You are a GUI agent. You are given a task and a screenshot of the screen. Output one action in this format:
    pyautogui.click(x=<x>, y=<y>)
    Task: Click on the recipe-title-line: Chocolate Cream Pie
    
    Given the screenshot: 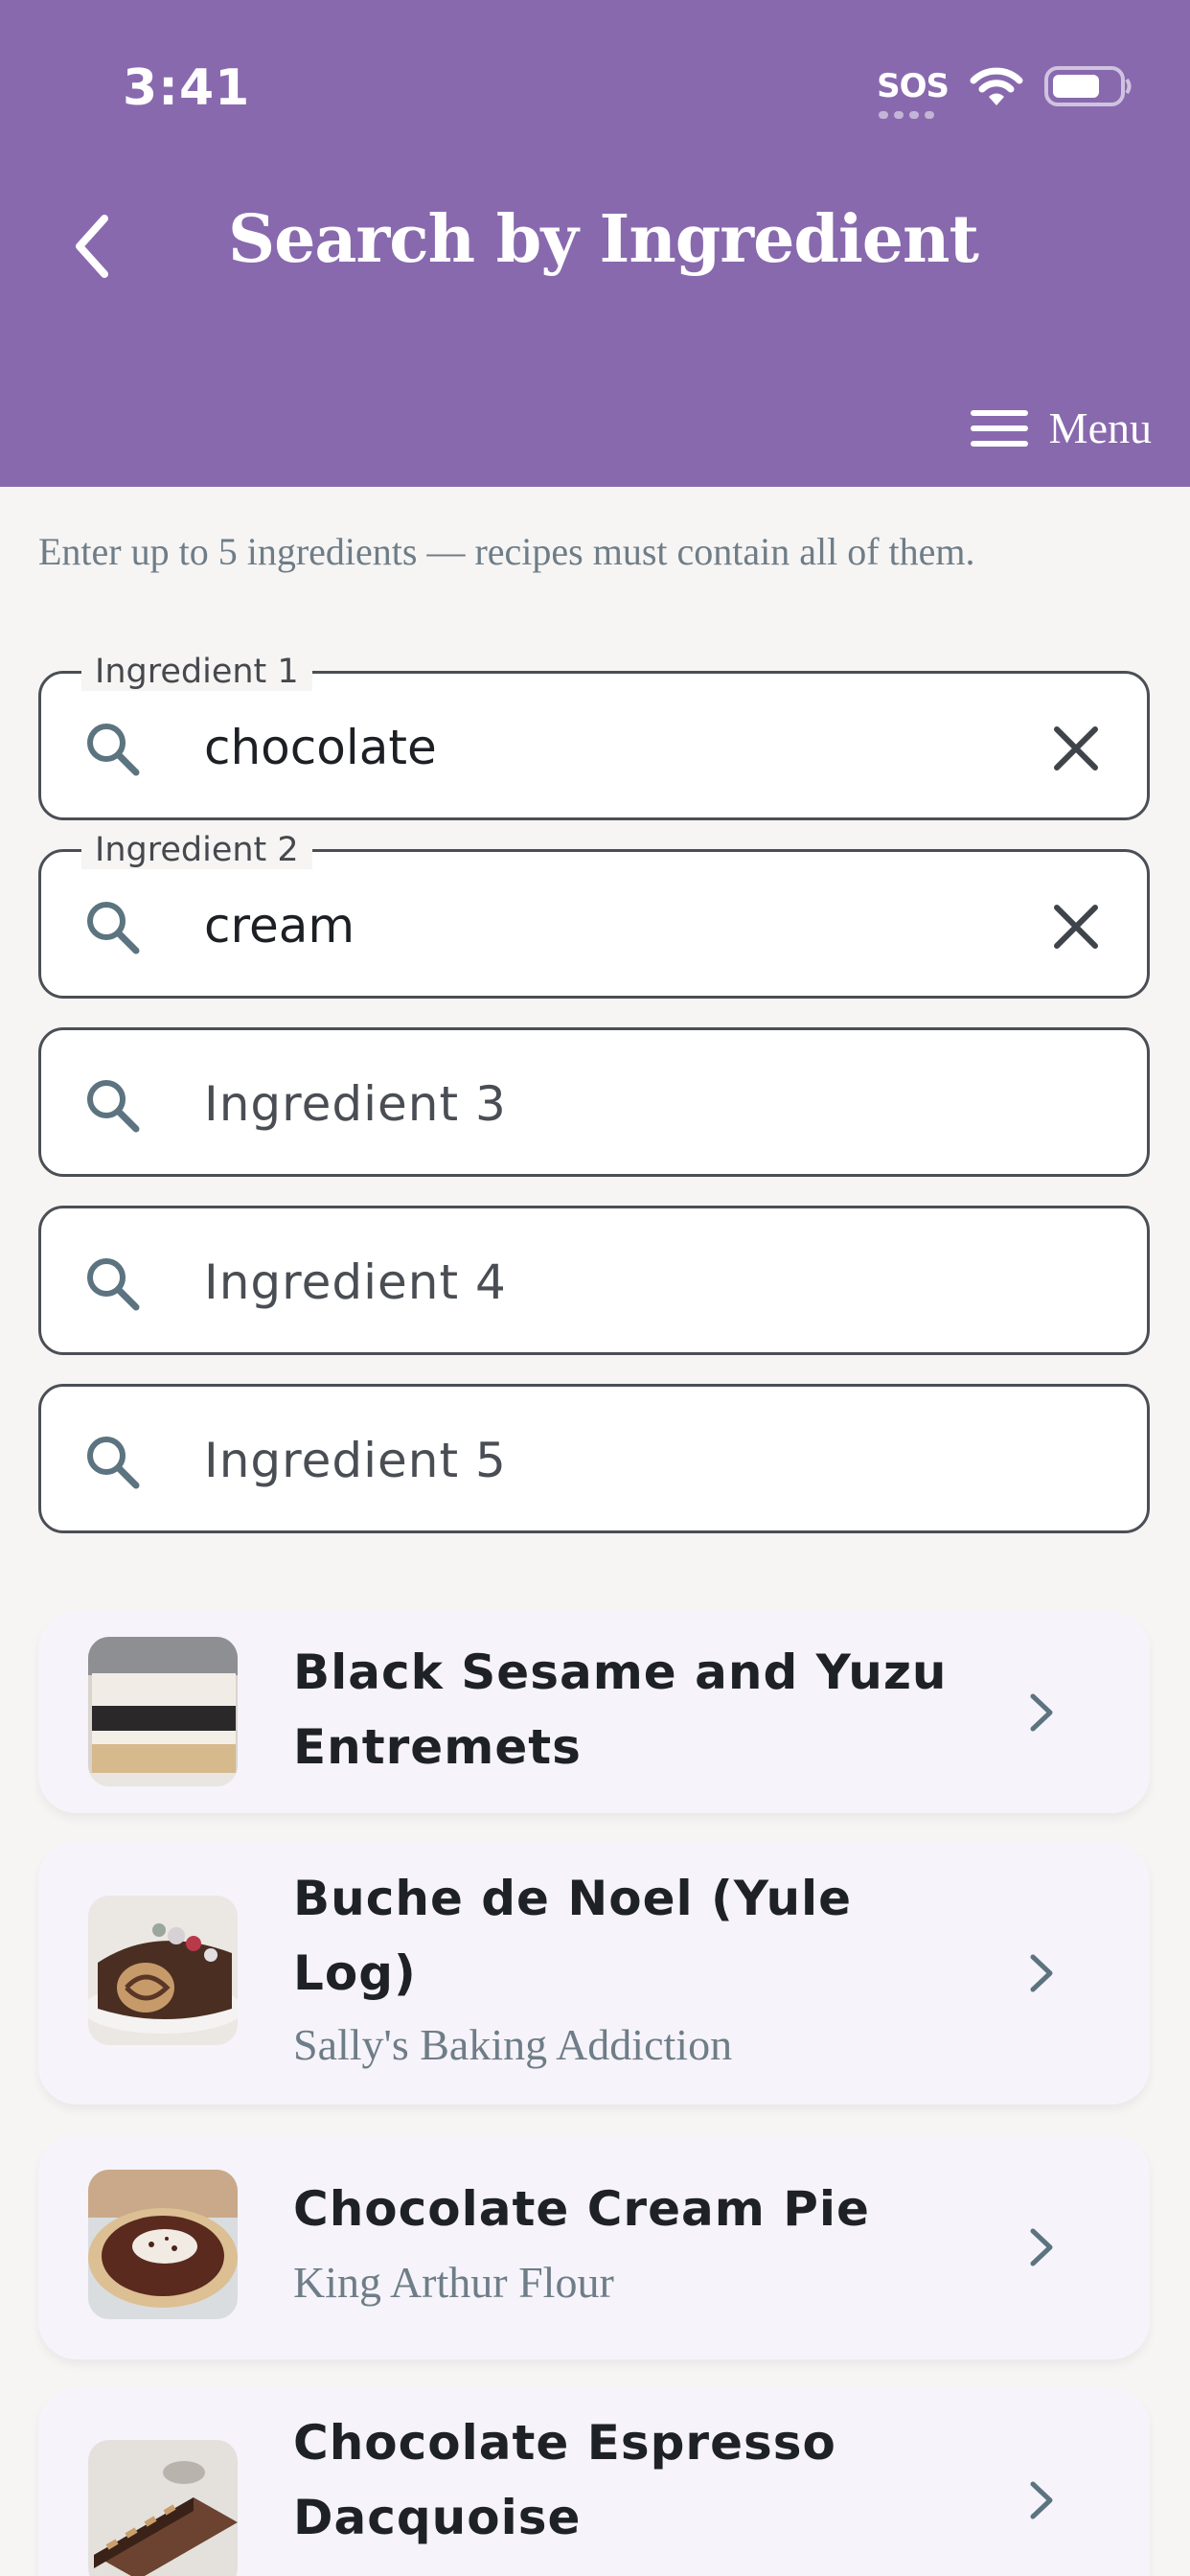 What is the action you would take?
    pyautogui.click(x=581, y=2209)
    